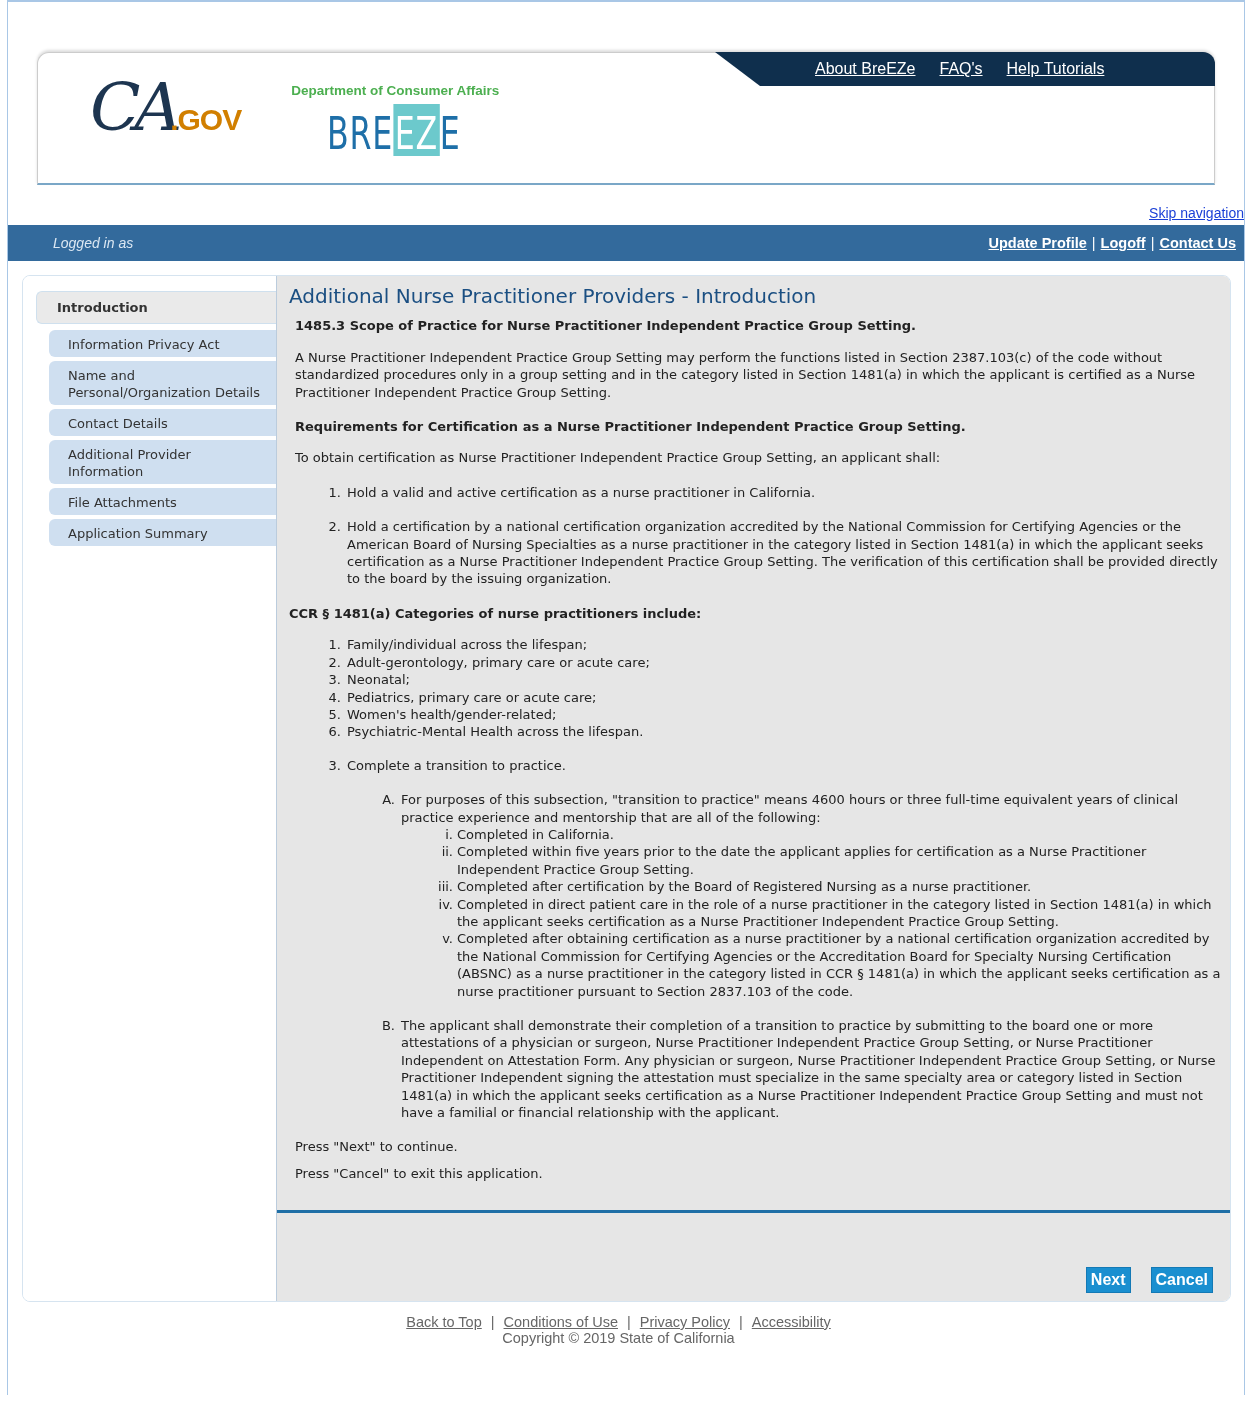  Describe the element at coordinates (631, 427) in the screenshot. I see `section-heading: Requirements for Certification as a Nurse Practitioner Independent Practice Group Setting.` at that location.